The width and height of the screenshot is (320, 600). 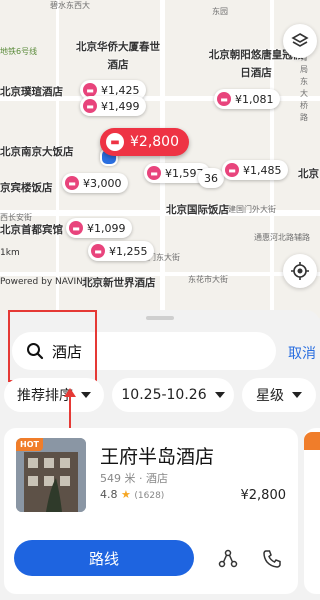 I want to click on phone-icon, so click(x=272, y=559).